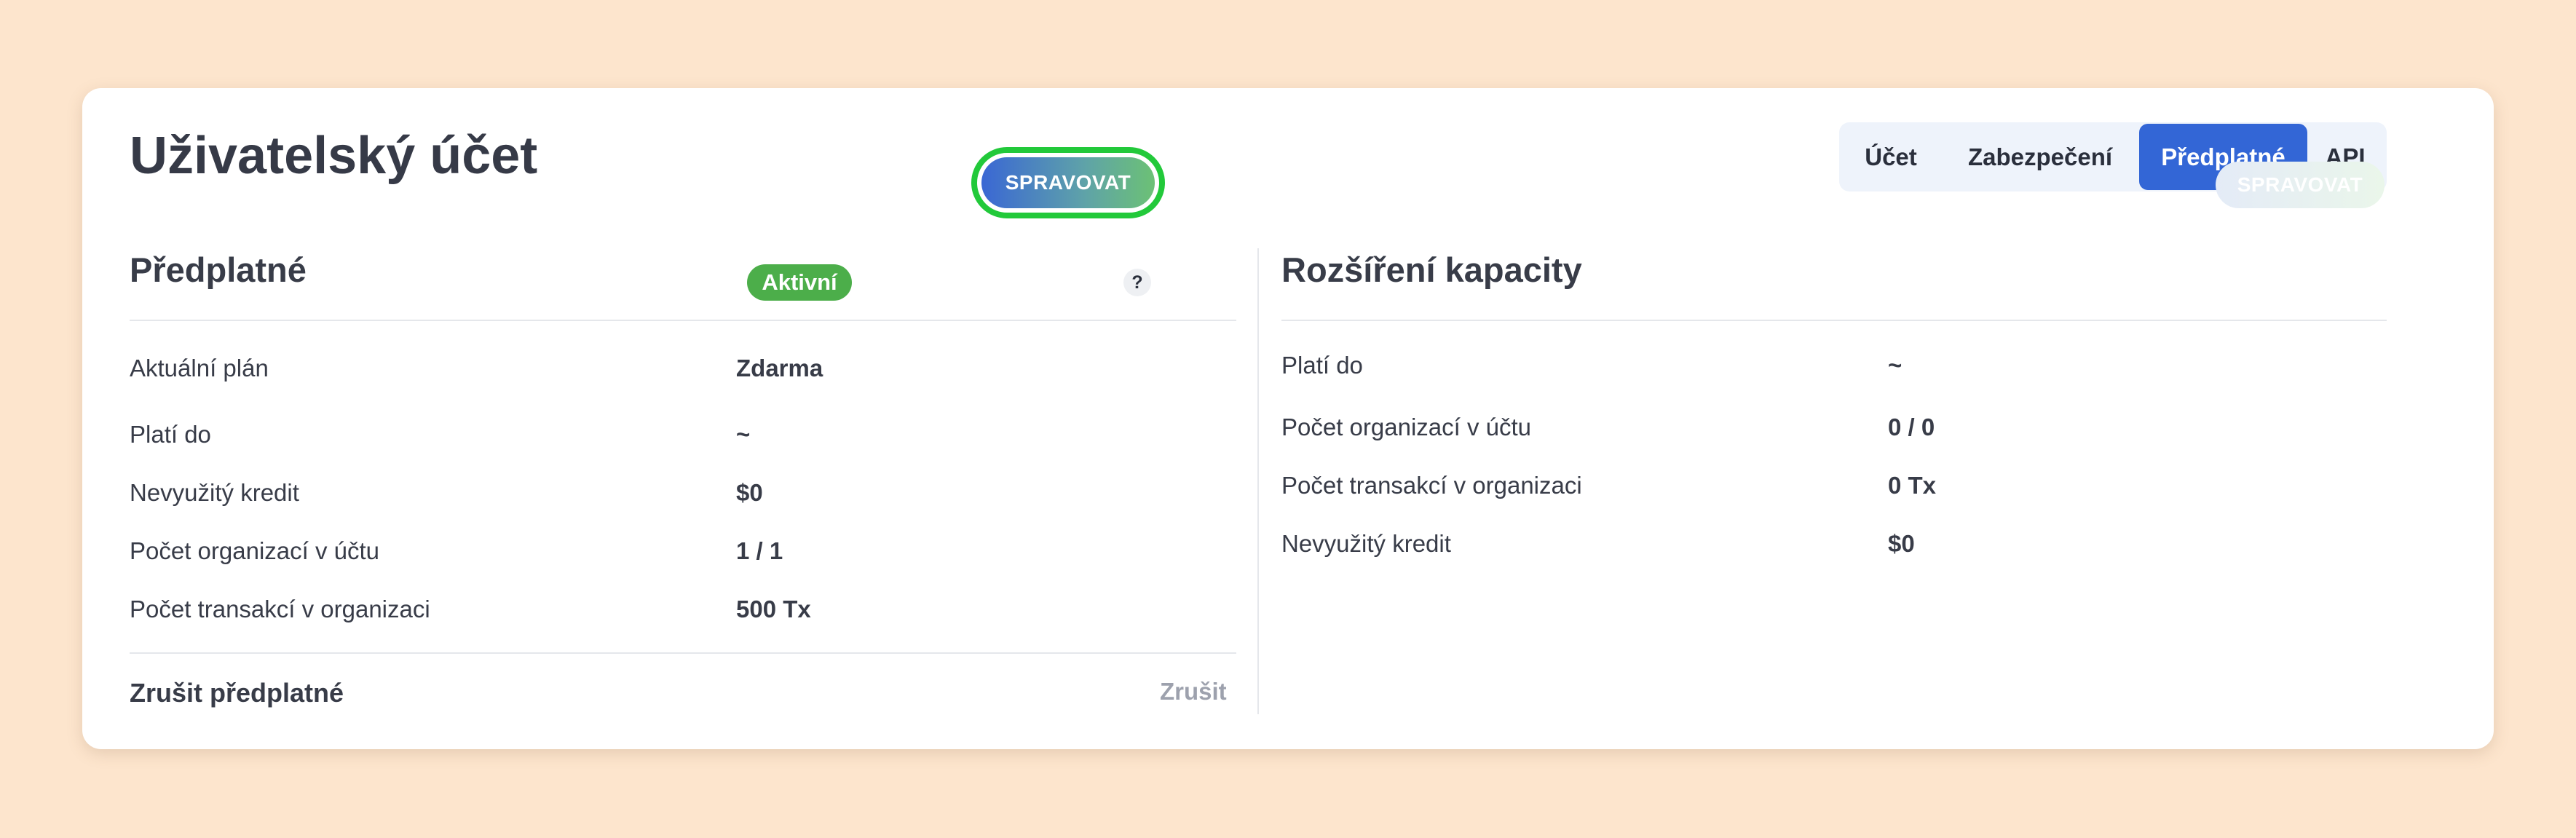 The height and width of the screenshot is (838, 2576). I want to click on subscription-header-divider, so click(683, 320).